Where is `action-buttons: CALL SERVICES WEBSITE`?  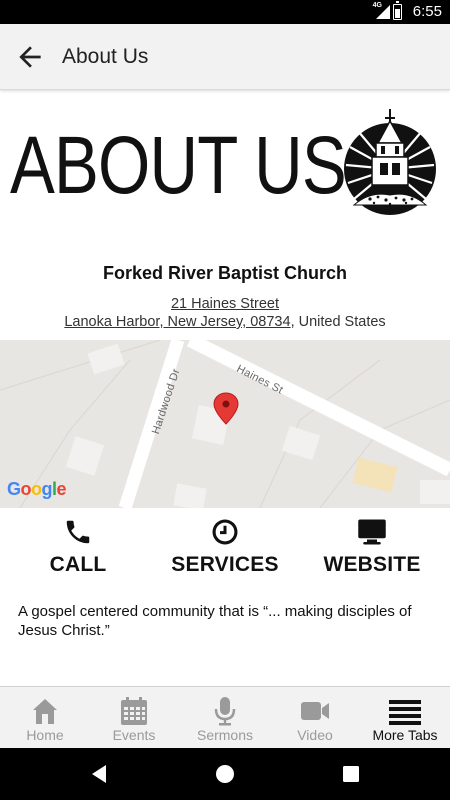
action-buttons: CALL SERVICES WEBSITE is located at coordinates (225, 550).